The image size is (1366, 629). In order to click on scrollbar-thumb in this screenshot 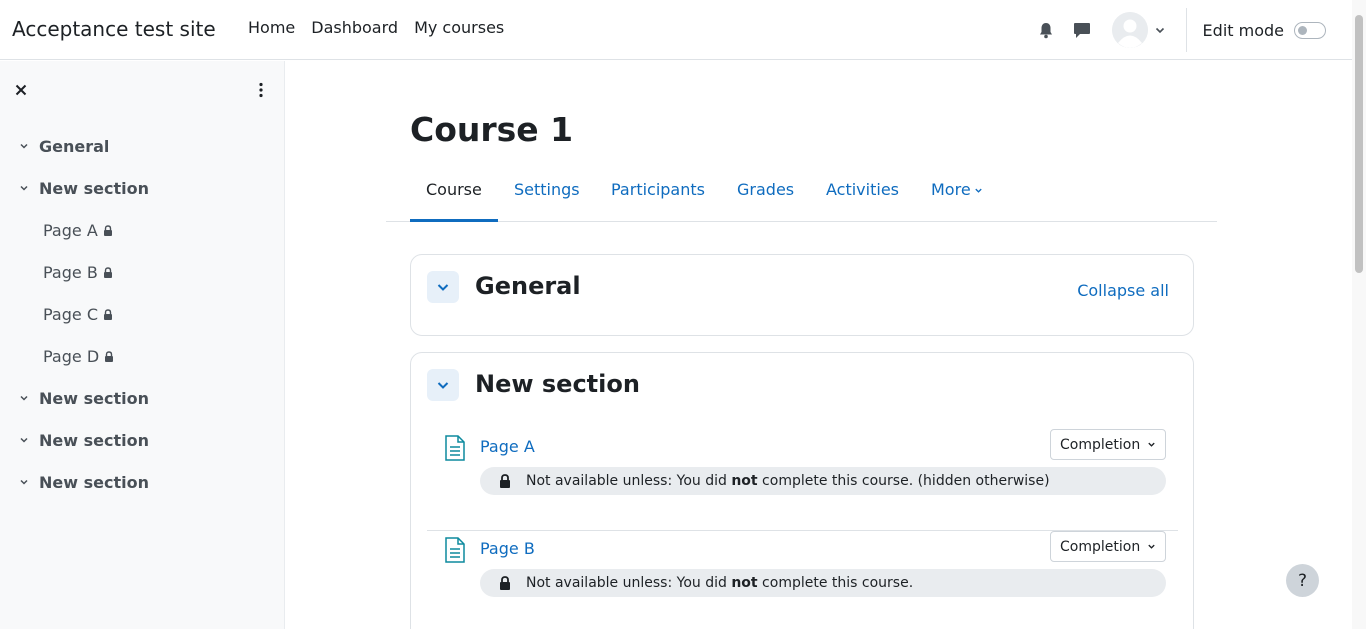, I will do `click(1359, 144)`.